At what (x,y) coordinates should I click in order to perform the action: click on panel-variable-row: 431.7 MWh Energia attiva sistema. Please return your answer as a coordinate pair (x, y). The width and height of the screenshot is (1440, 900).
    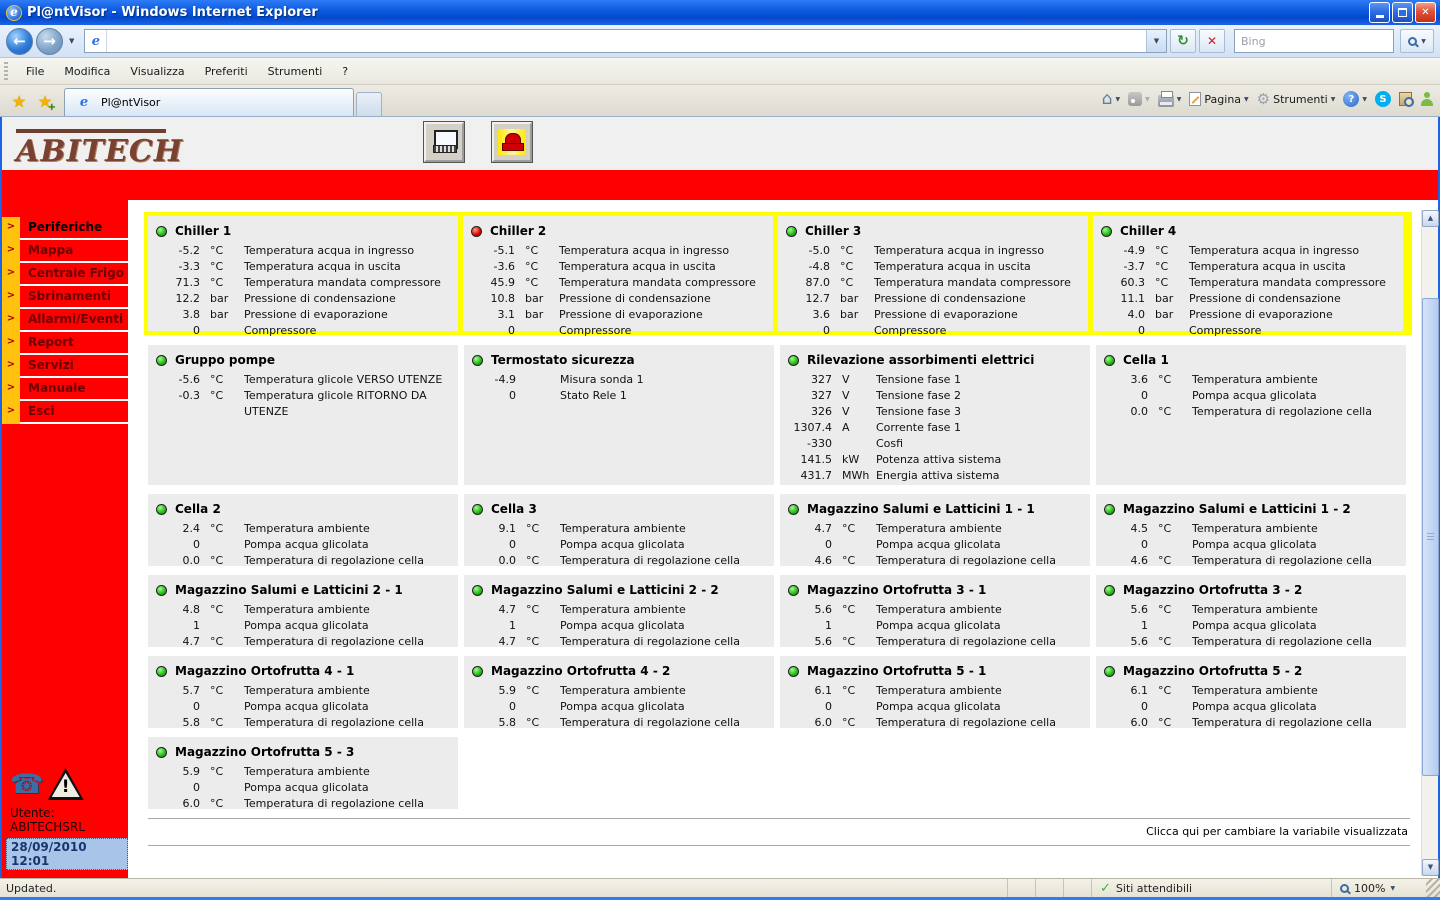
    Looking at the image, I should click on (935, 476).